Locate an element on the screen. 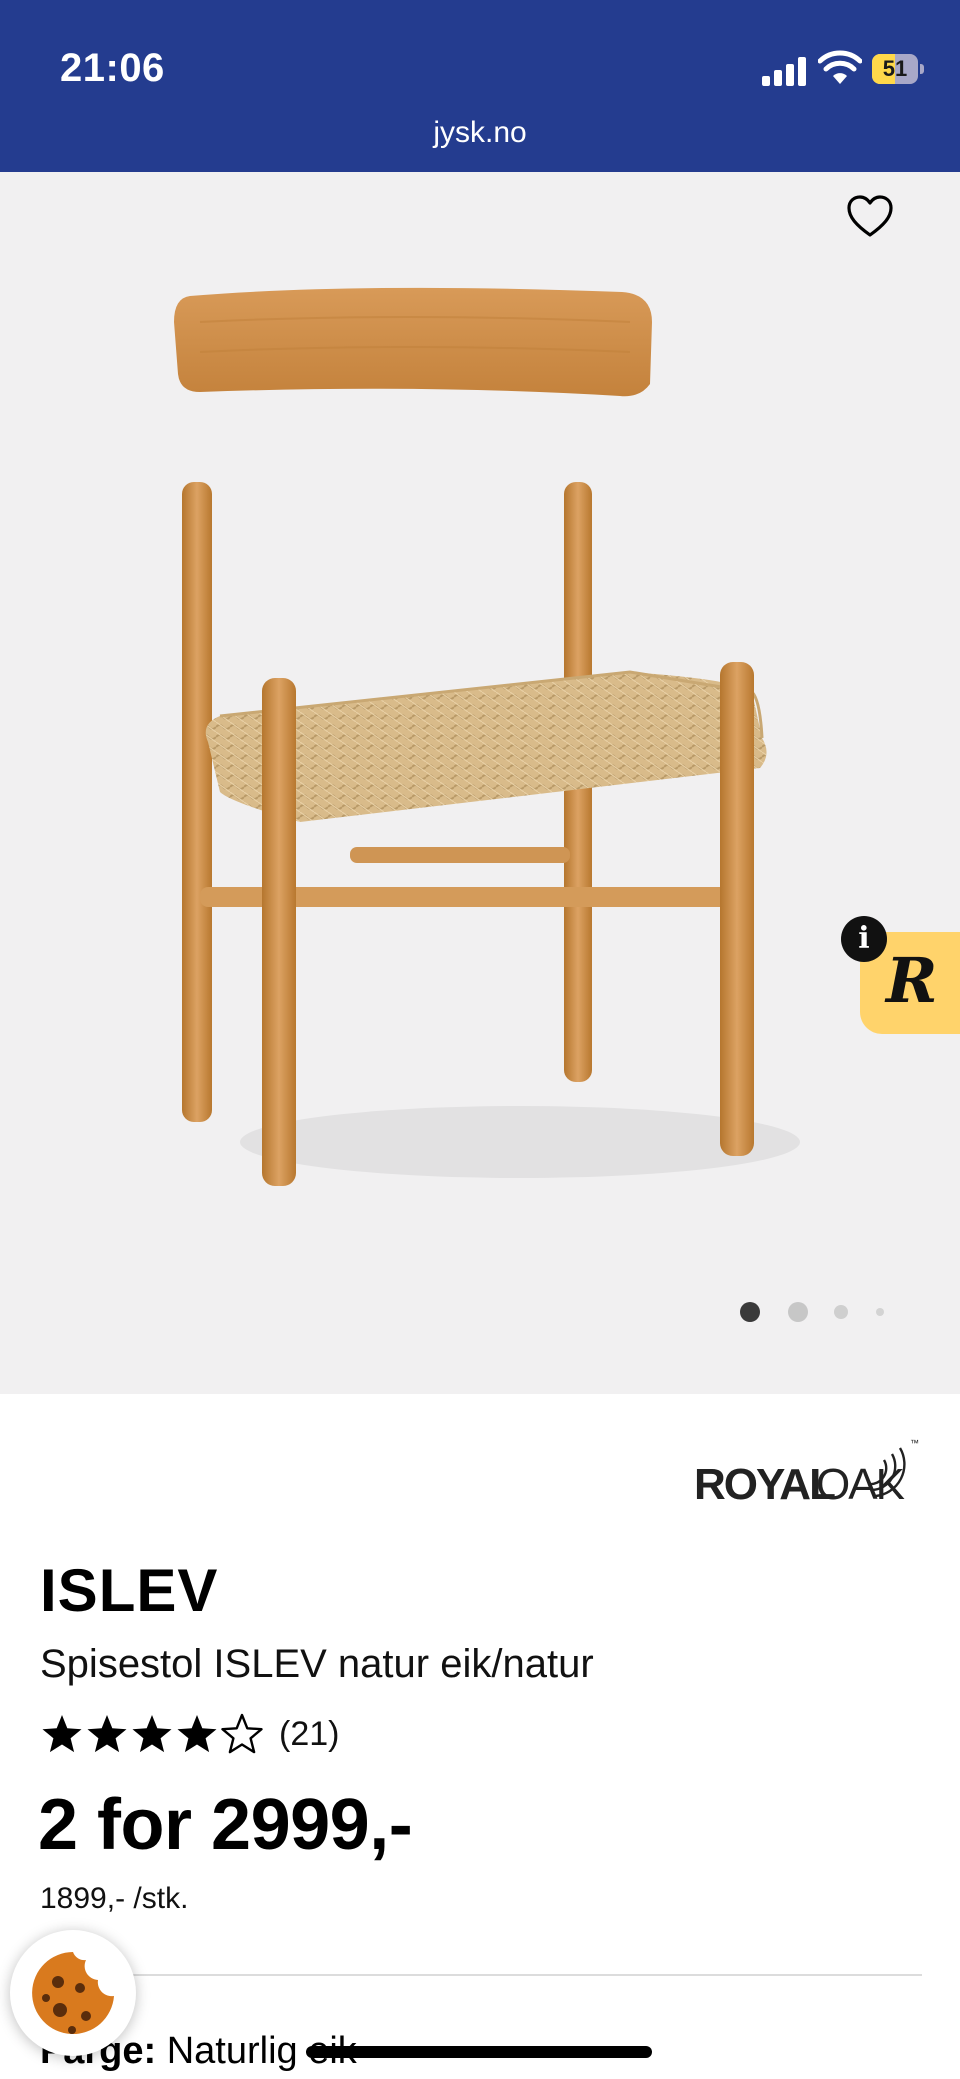  wifi-icon is located at coordinates (840, 67).